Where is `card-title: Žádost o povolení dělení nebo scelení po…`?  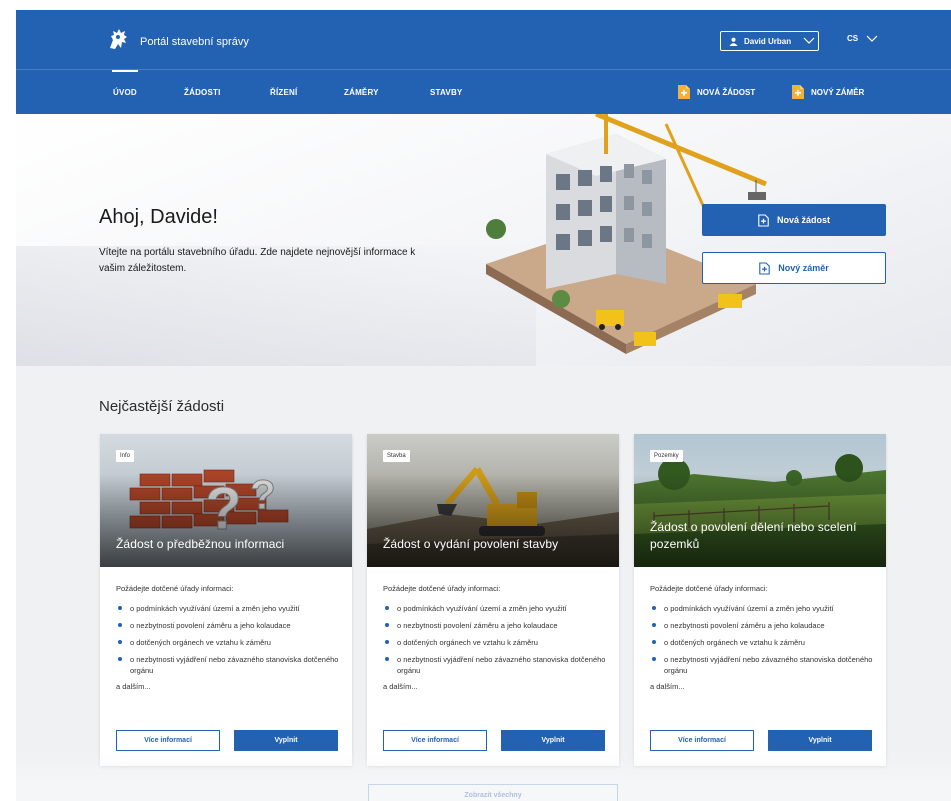
card-title: Žádost o povolení dělení nebo scelení po… is located at coordinates (758, 536).